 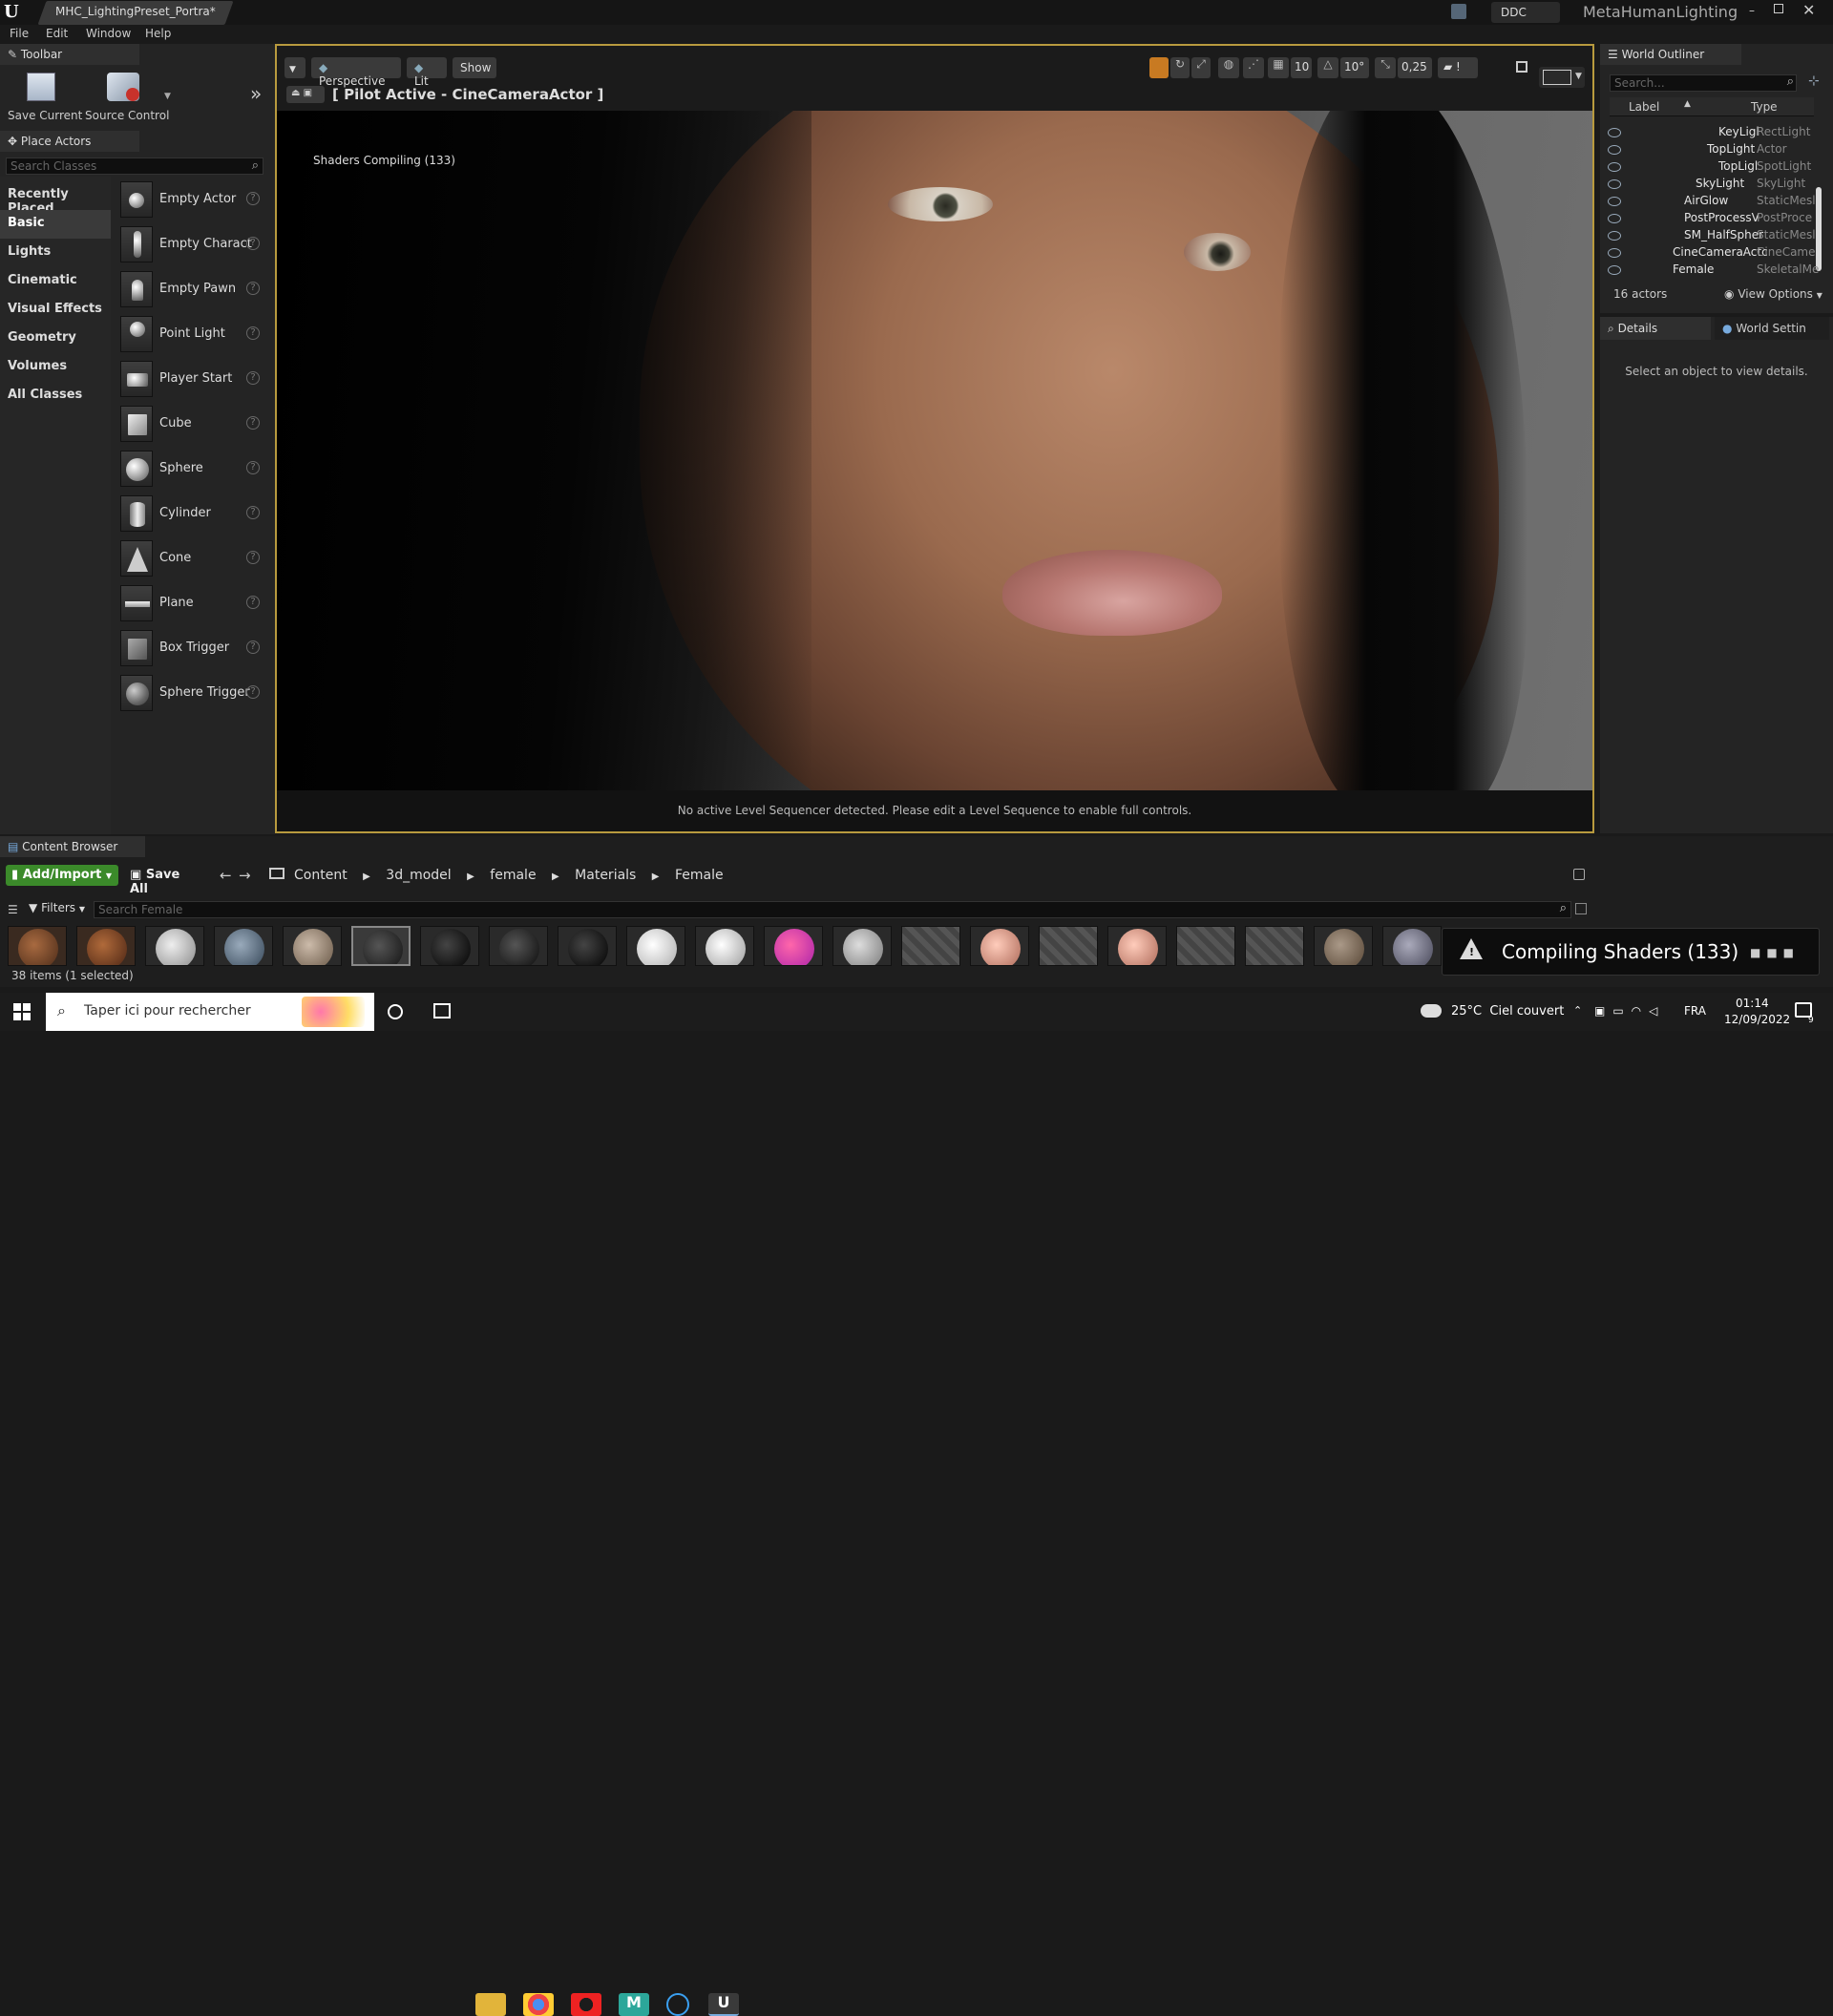 I want to click on outliner-search-input: Search... ⌕, so click(x=1703, y=83).